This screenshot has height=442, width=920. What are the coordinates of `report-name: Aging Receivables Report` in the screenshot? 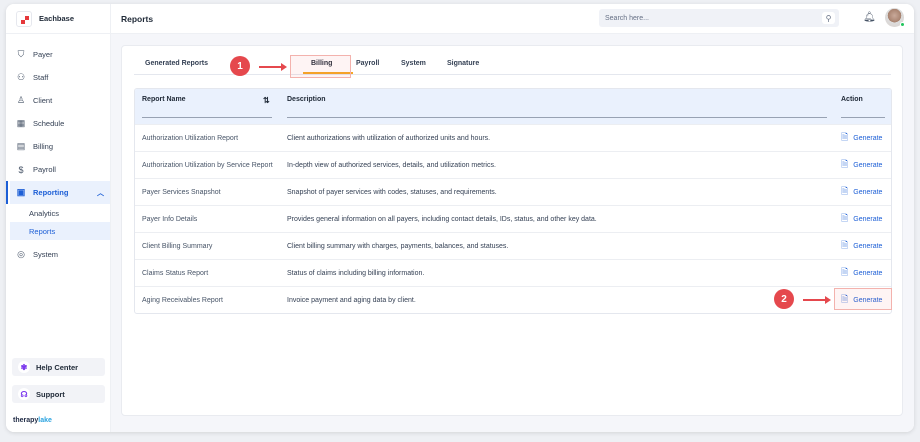 It's located at (182, 300).